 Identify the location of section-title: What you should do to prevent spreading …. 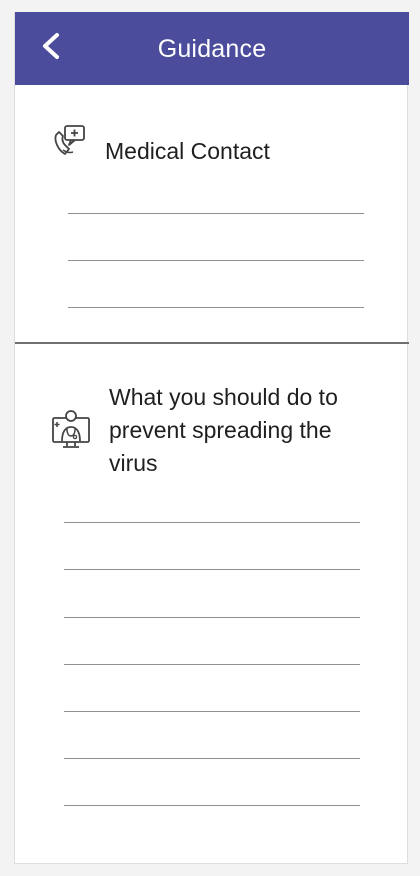
(223, 430).